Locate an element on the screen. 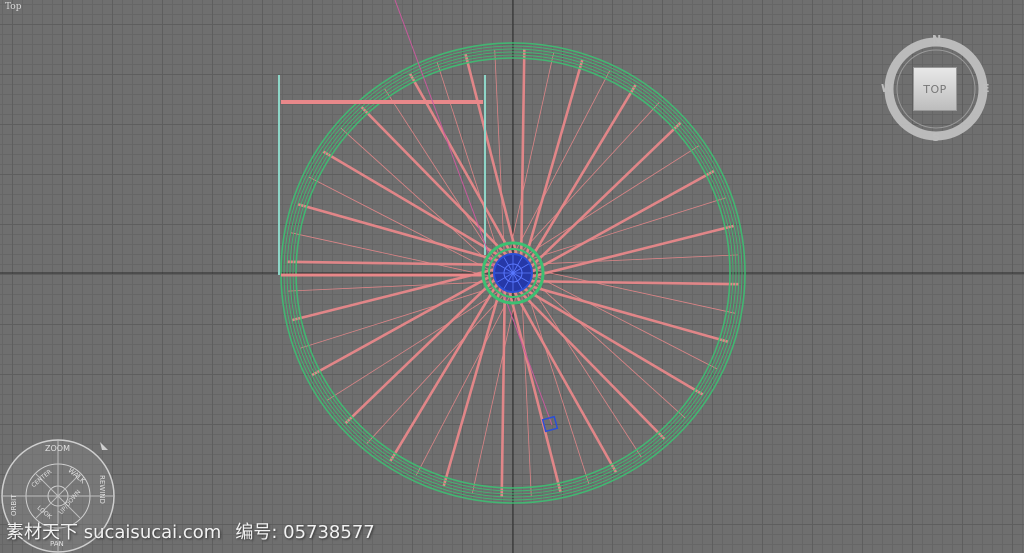 The image size is (1024, 553). watermark: 素材天下 sucaisucai.com 编号: 05738577 is located at coordinates (190, 531).